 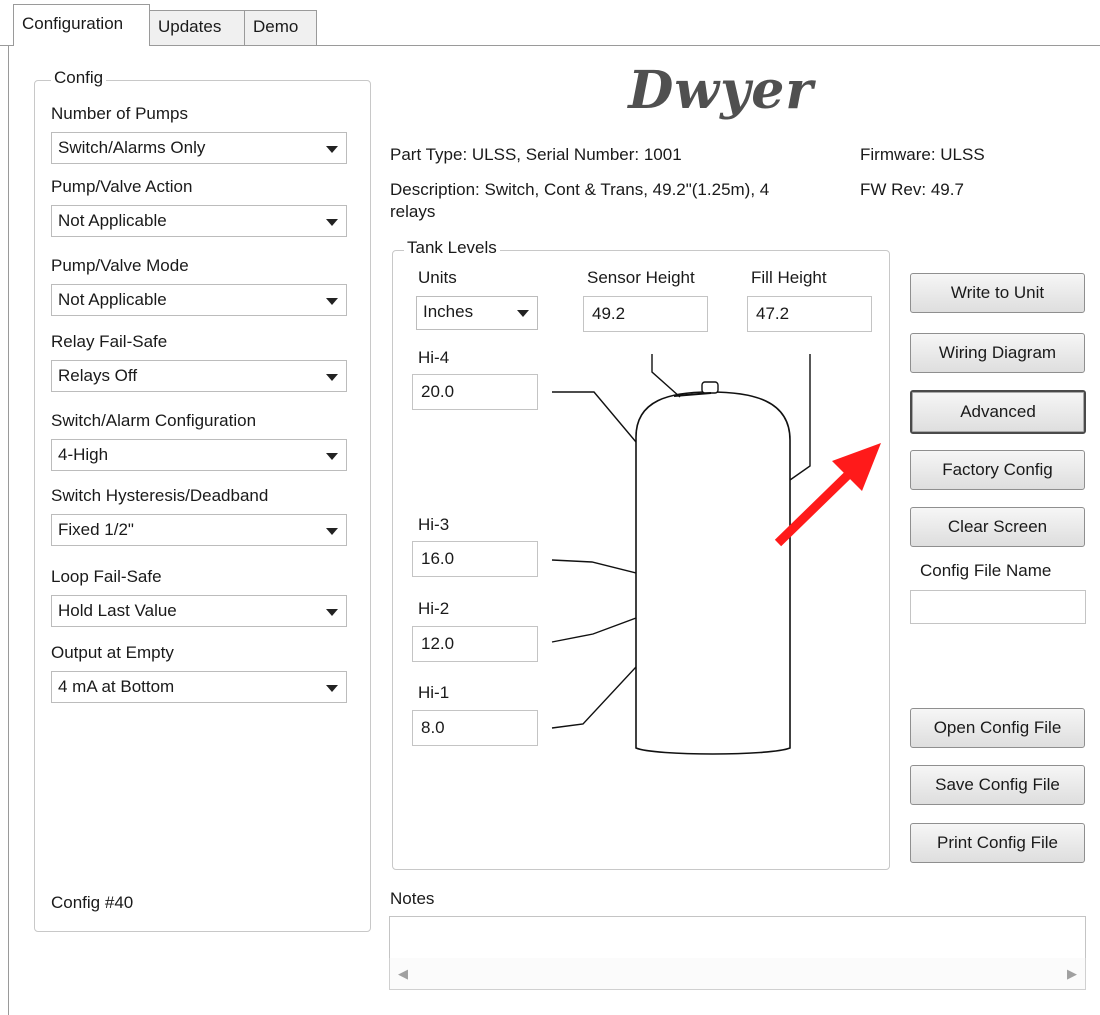 What do you see at coordinates (1072, 974) in the screenshot?
I see `scroll-right-icon: ▶` at bounding box center [1072, 974].